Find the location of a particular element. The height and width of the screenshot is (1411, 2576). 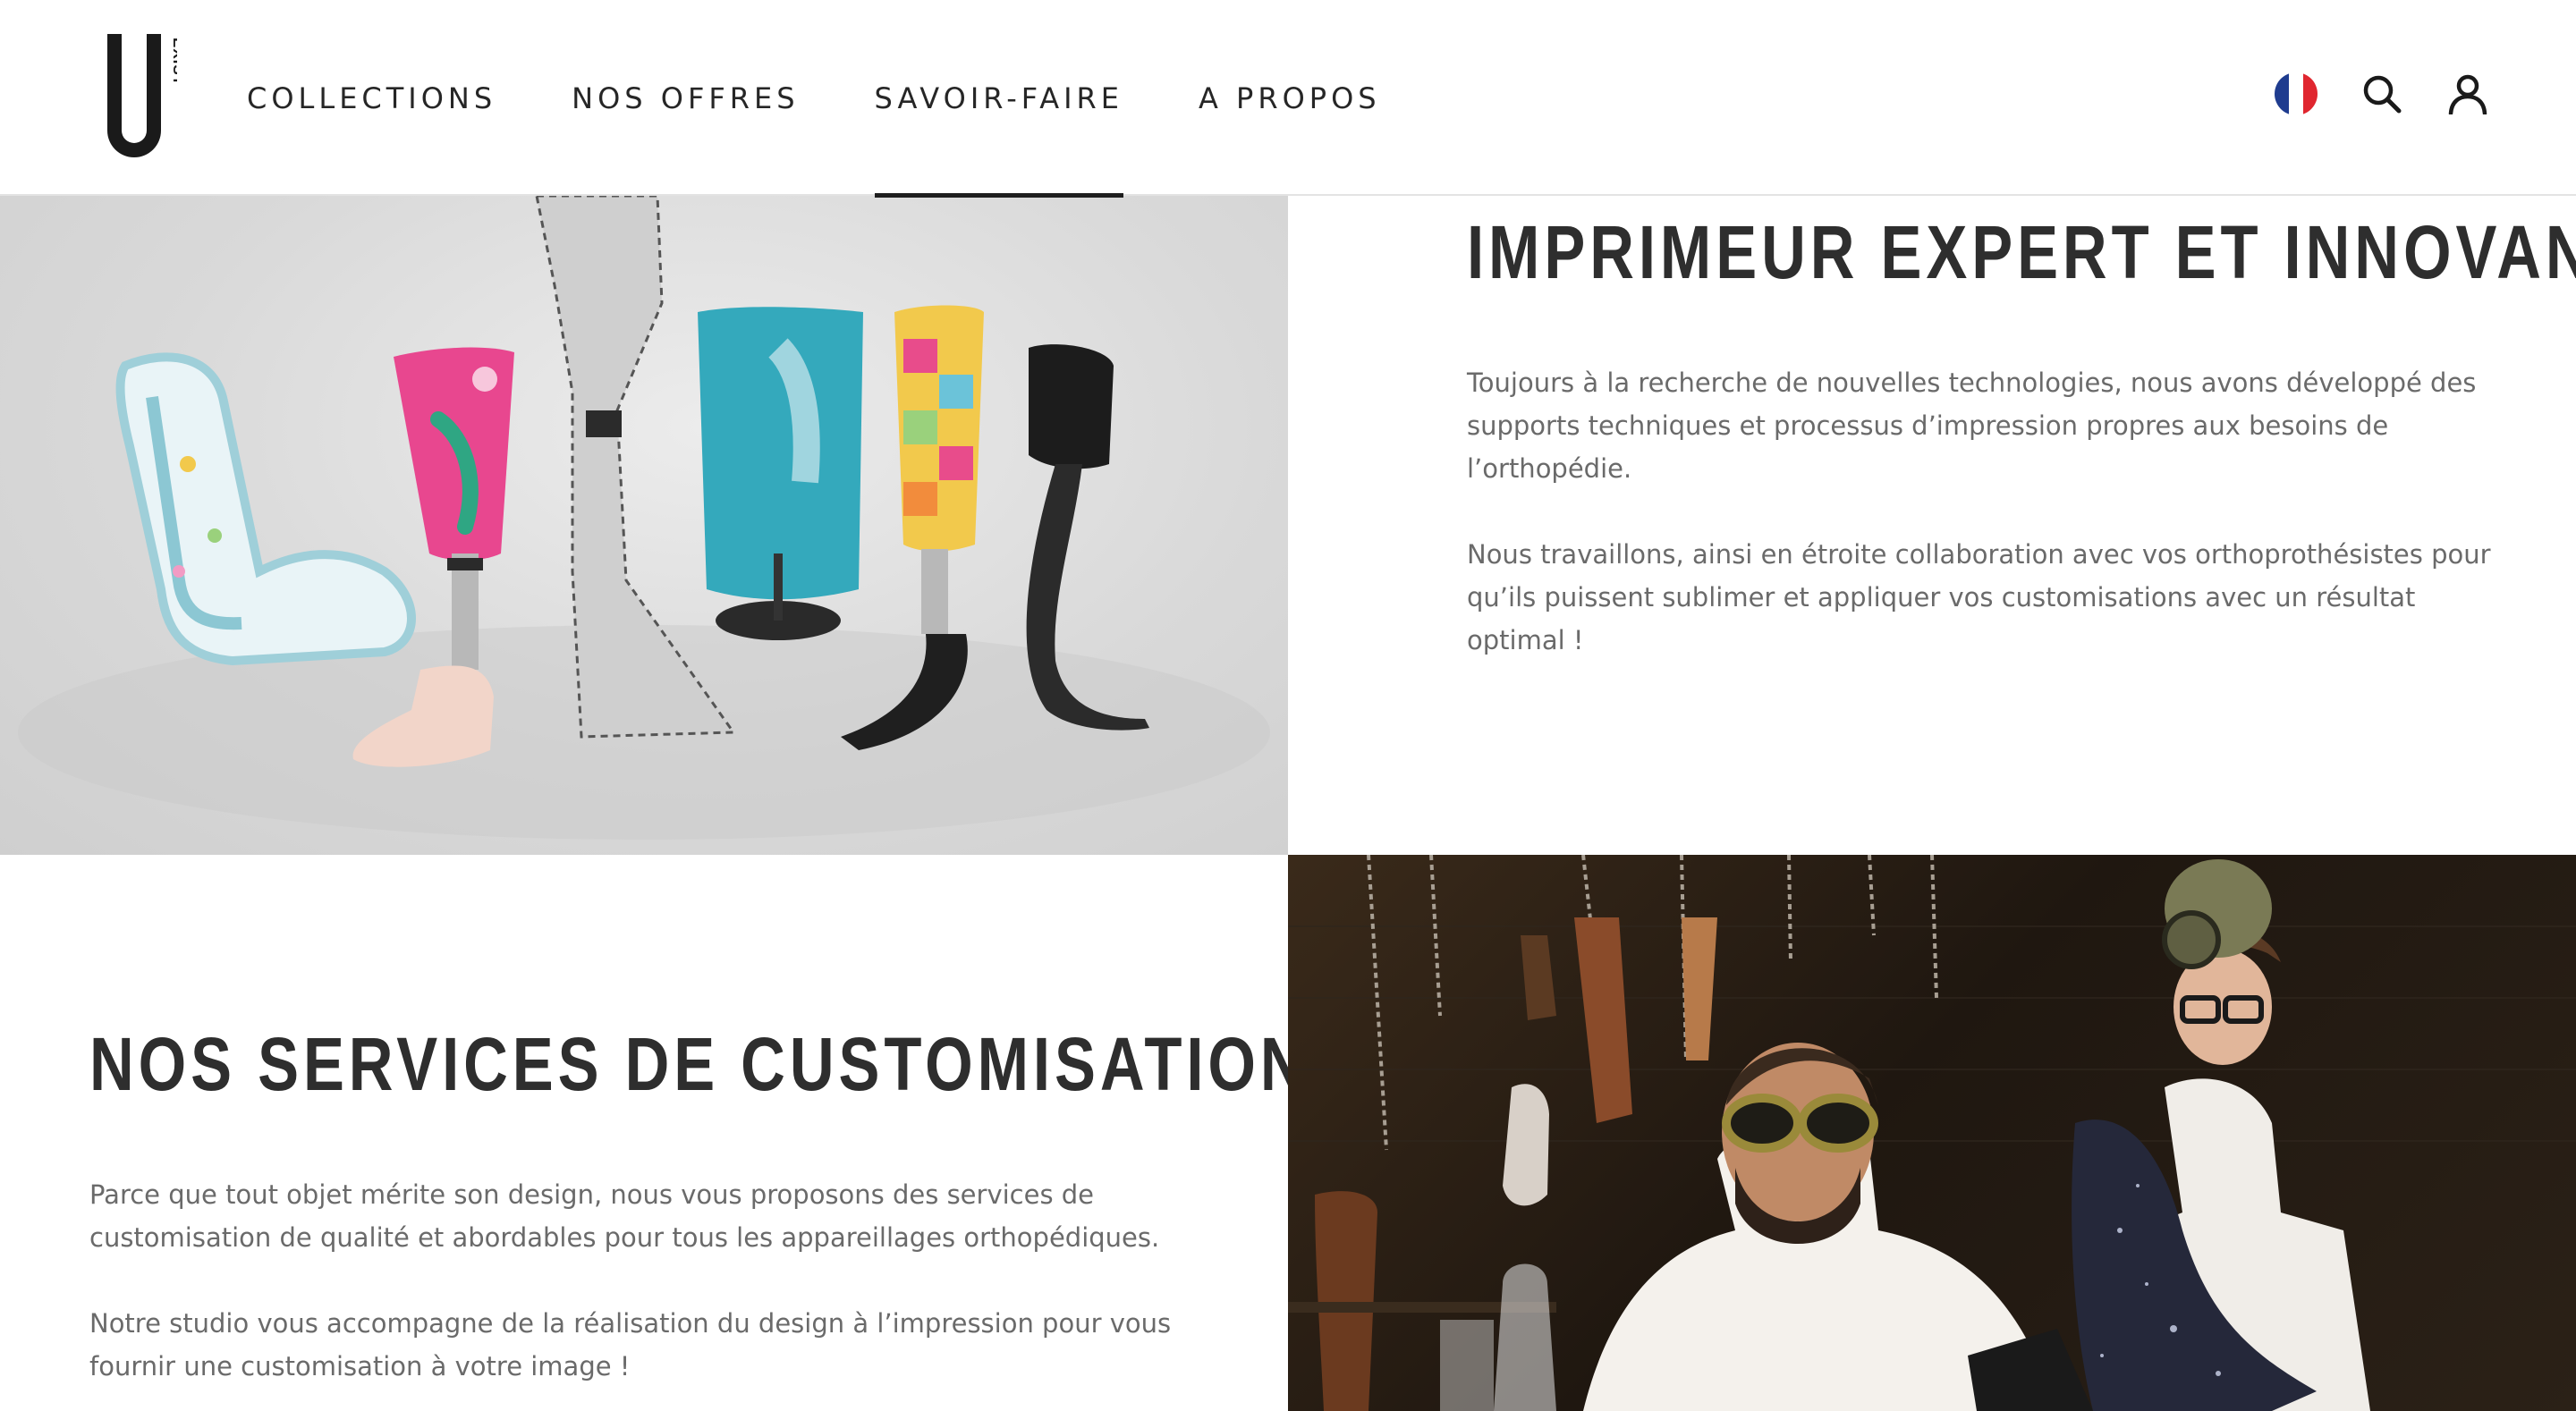

nav-collections: COLLECTIONS is located at coordinates (371, 98).